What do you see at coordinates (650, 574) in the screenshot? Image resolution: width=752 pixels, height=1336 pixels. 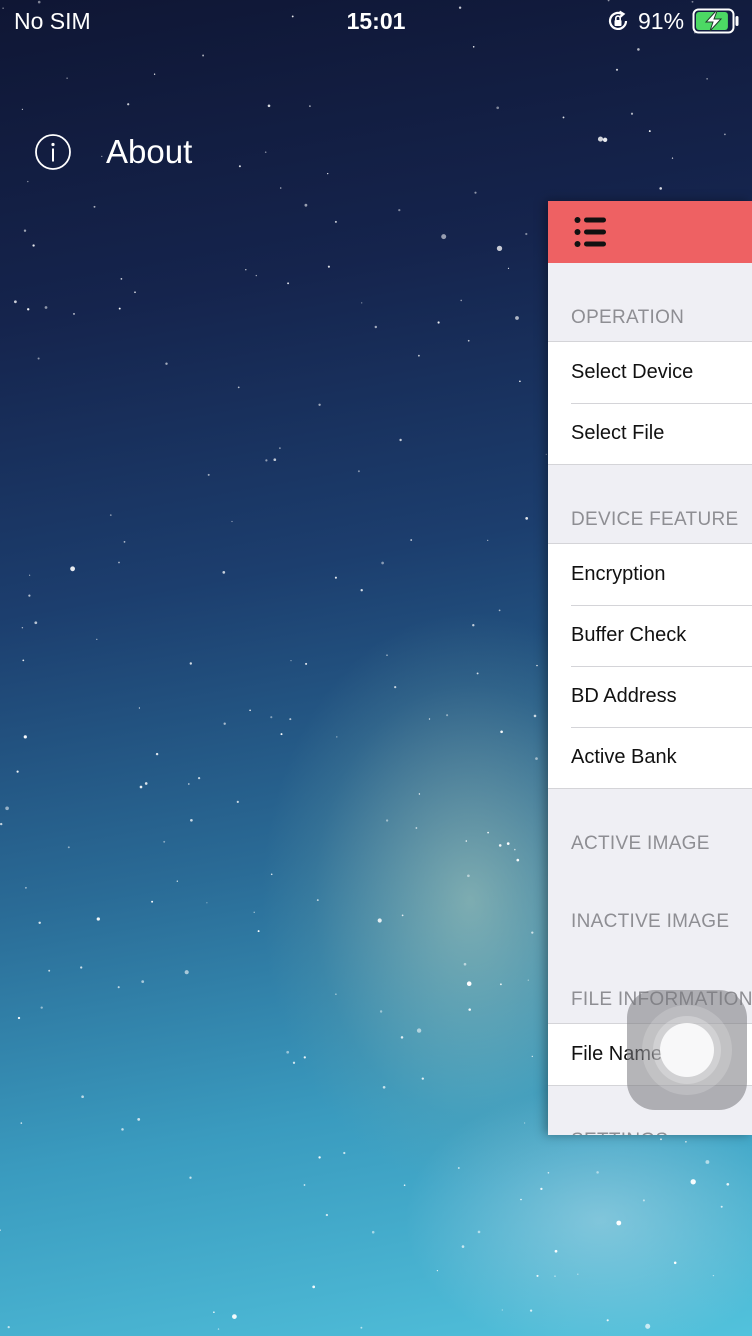 I see `menu-item-encryption: Encryption` at bounding box center [650, 574].